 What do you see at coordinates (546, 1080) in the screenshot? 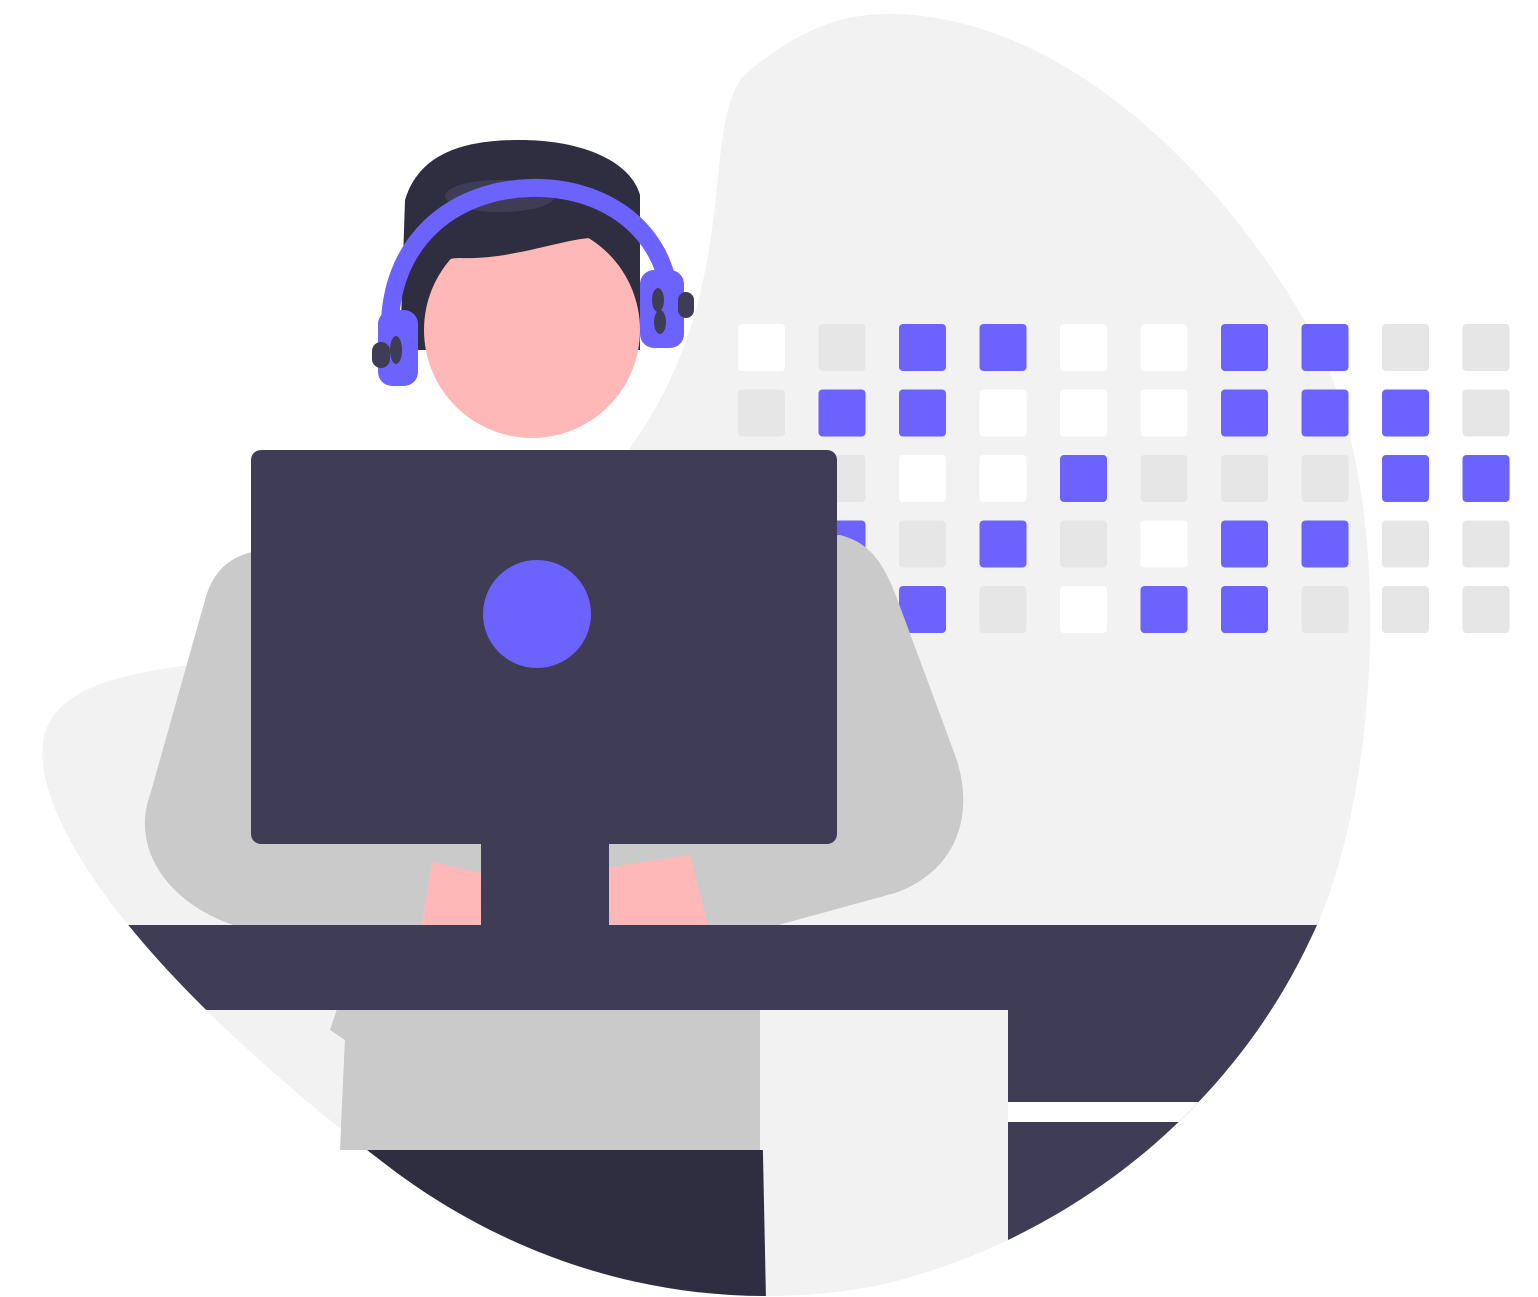
I see `person-lower-body` at bounding box center [546, 1080].